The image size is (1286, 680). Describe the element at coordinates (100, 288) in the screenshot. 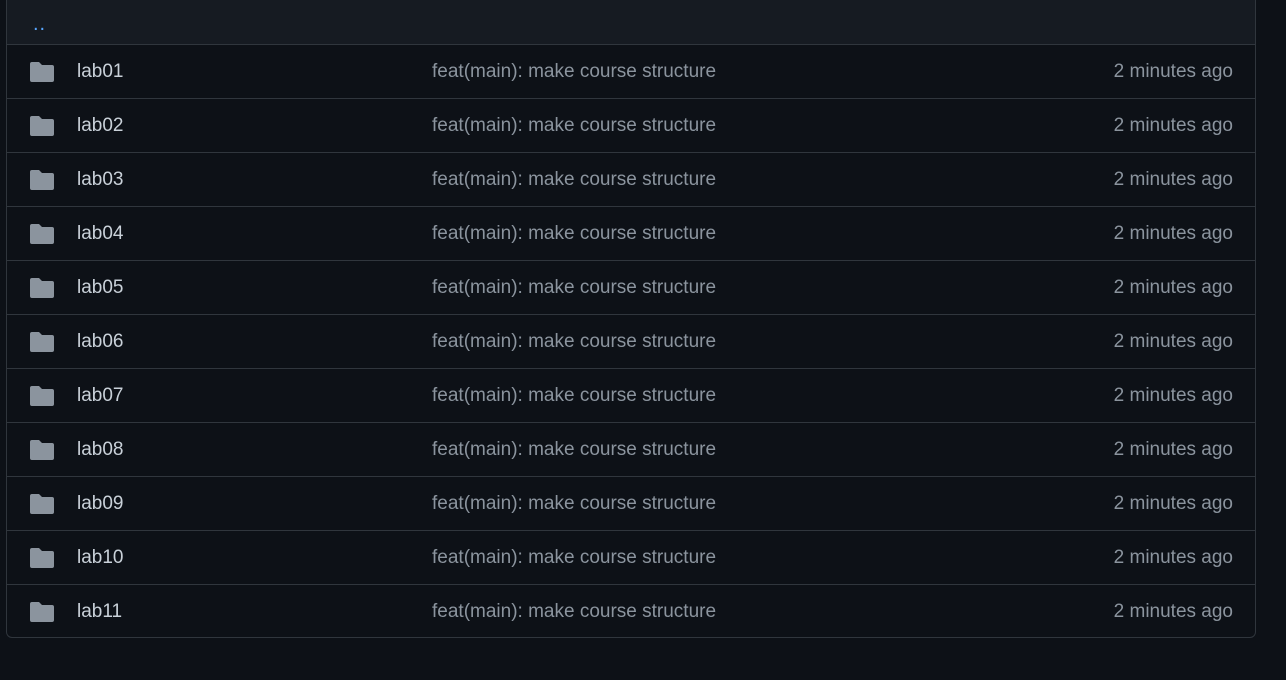

I see `folder-name-link: lab05` at that location.